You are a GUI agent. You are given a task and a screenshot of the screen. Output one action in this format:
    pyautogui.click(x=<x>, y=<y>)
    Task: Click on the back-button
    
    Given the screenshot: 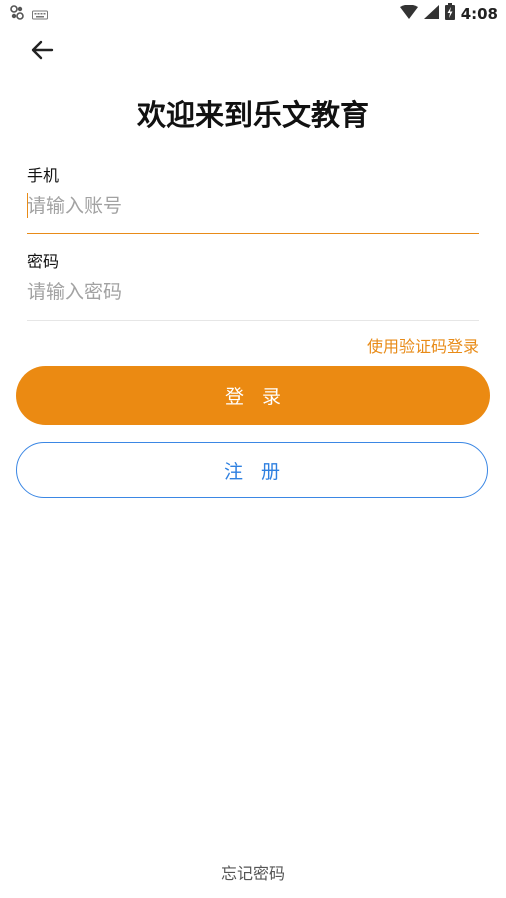 What is the action you would take?
    pyautogui.click(x=42, y=52)
    